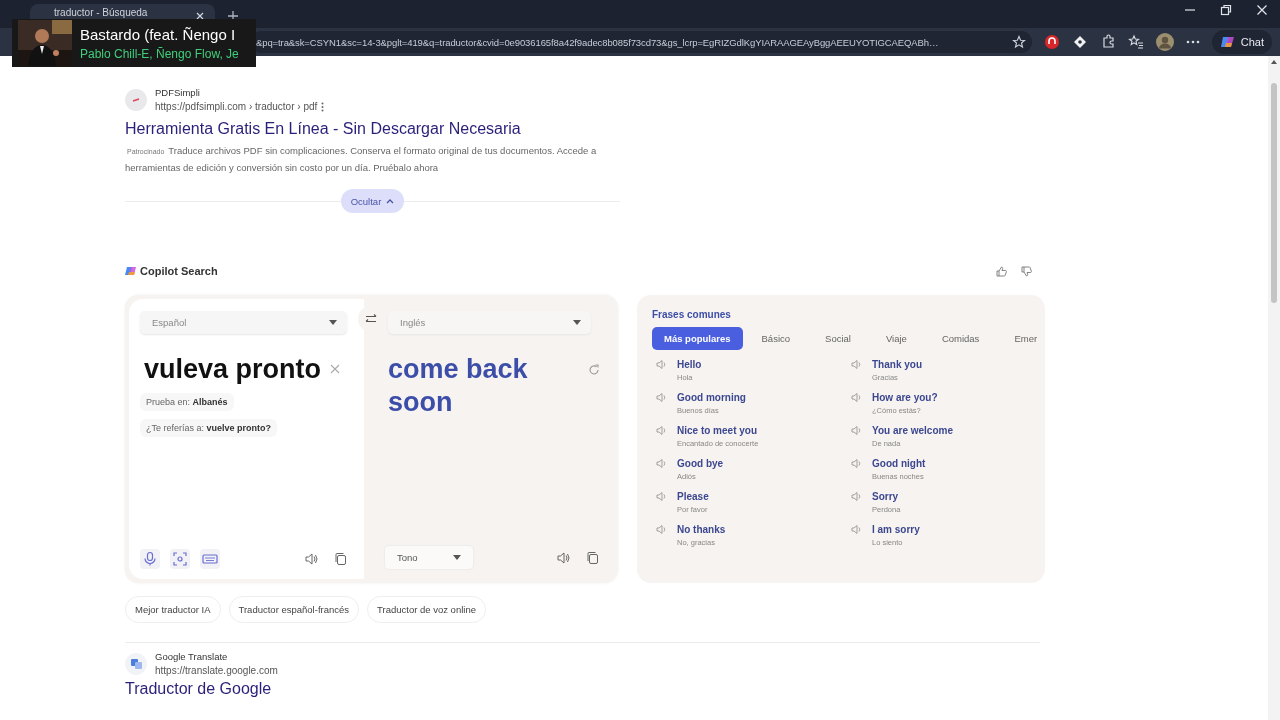 Image resolution: width=1280 pixels, height=720 pixels. I want to click on phrase-text: You are welcome, so click(912, 430).